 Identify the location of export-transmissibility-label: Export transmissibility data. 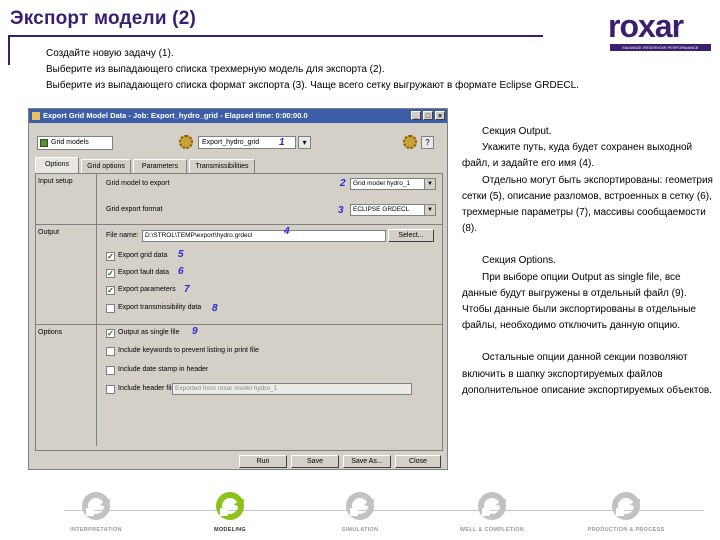
(160, 307).